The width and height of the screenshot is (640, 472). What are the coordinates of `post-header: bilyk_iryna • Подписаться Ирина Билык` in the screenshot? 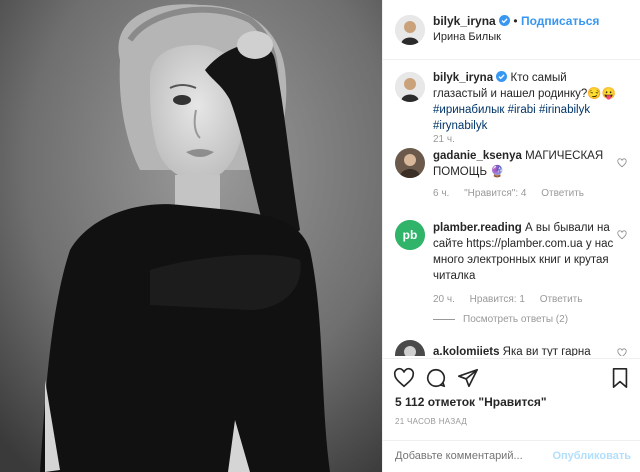 It's located at (511, 30).